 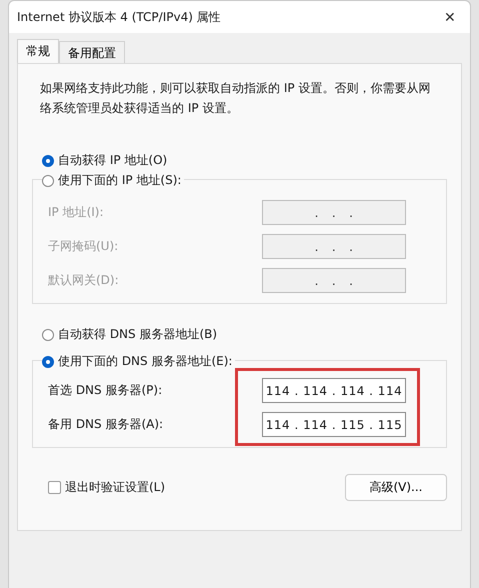 I want to click on field-label: 备用 DNS 服务器(A):, so click(x=106, y=424).